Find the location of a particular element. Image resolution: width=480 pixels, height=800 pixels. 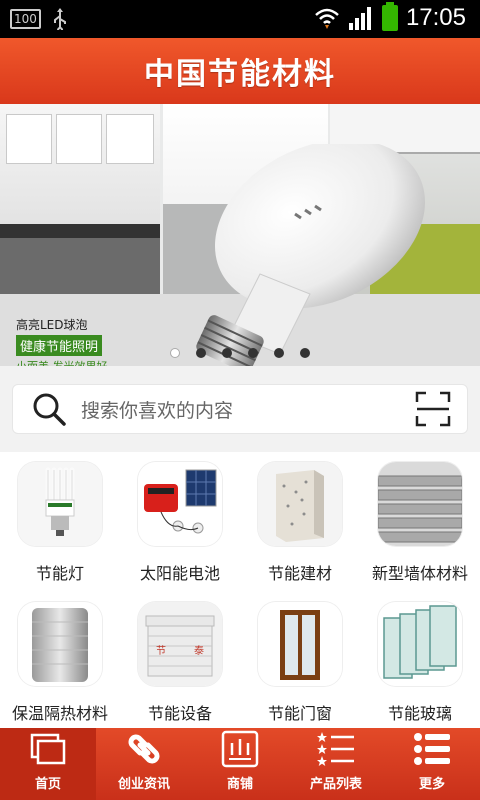

banner-promo: 高亮LED球泡 健康节能照明 小而美 发光效果好 is located at coordinates (62, 341).